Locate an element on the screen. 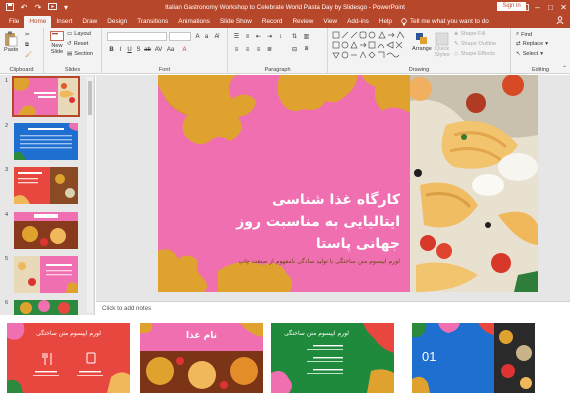  section-button: ▤ Section is located at coordinates (80, 54).